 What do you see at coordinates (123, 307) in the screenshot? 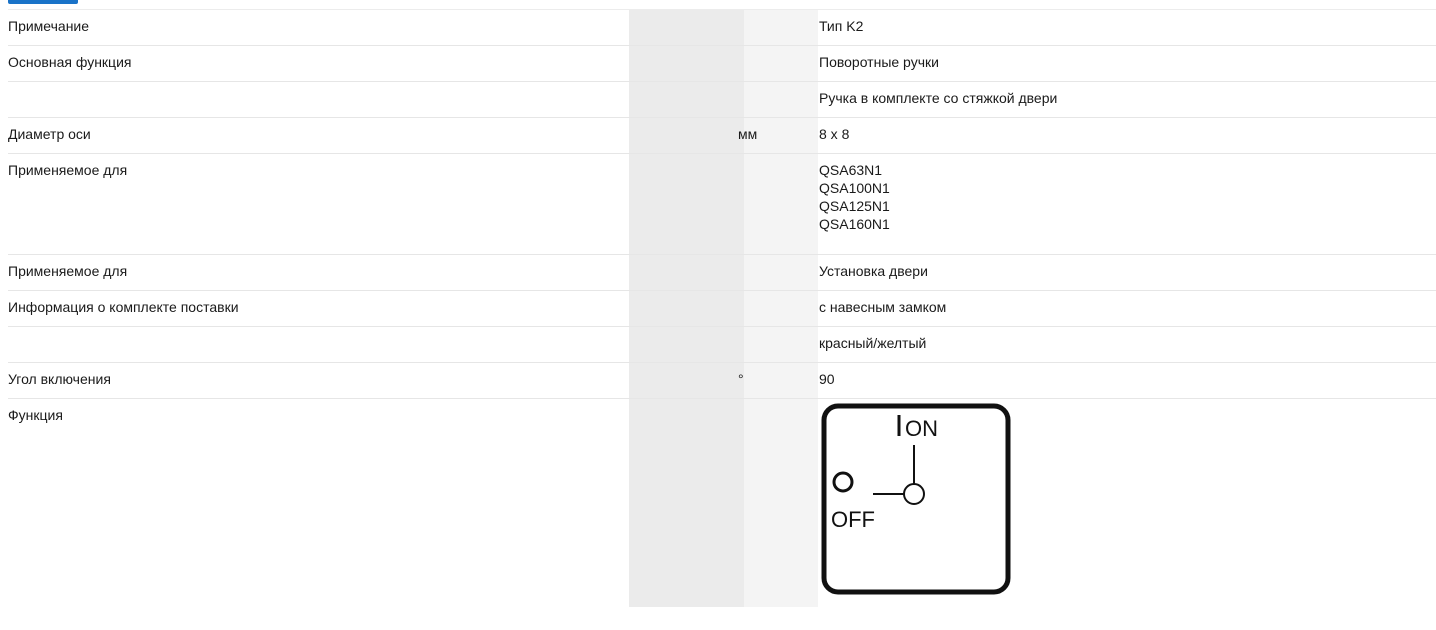
I see `row-label: Информация о комплекте поставки` at bounding box center [123, 307].